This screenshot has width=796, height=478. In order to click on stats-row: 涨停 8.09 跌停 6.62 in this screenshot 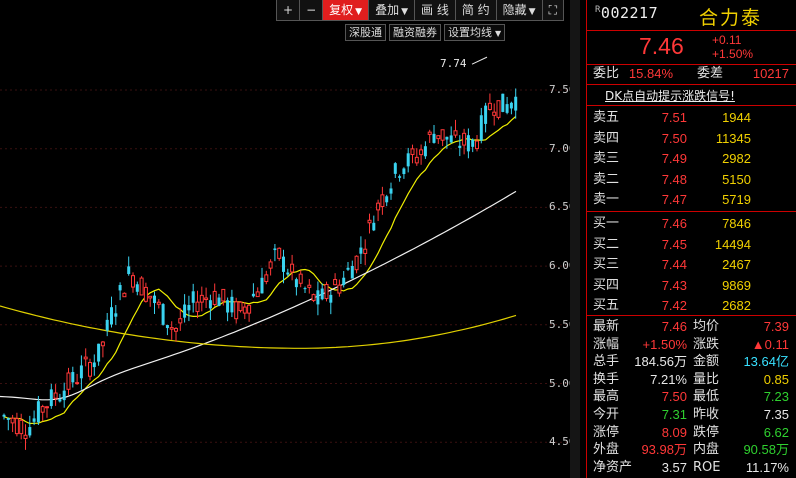, I will do `click(691, 432)`.